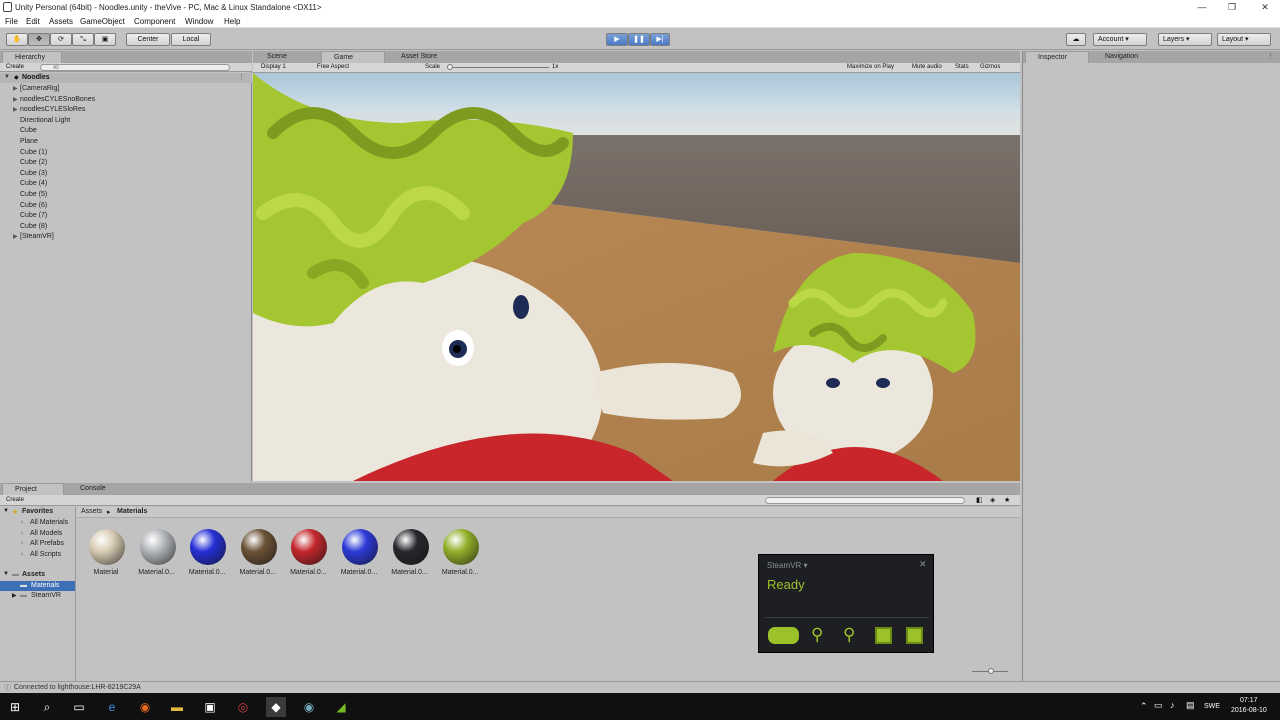 Image resolution: width=1280 pixels, height=720 pixels. What do you see at coordinates (870, 67) in the screenshot?
I see `maximize-on-play-toggle: Maximize on Play` at bounding box center [870, 67].